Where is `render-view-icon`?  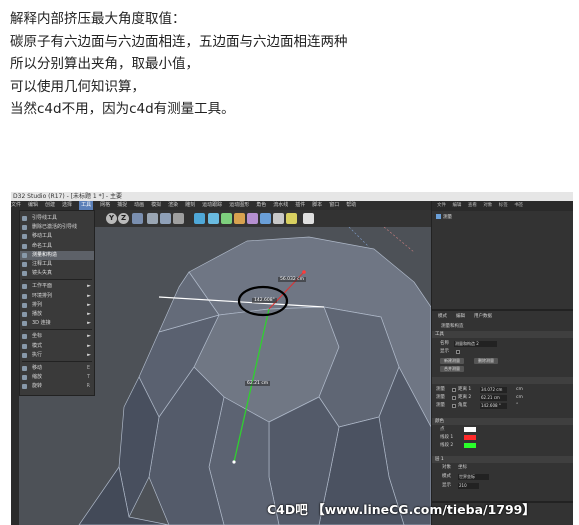 render-view-icon is located at coordinates (152, 218).